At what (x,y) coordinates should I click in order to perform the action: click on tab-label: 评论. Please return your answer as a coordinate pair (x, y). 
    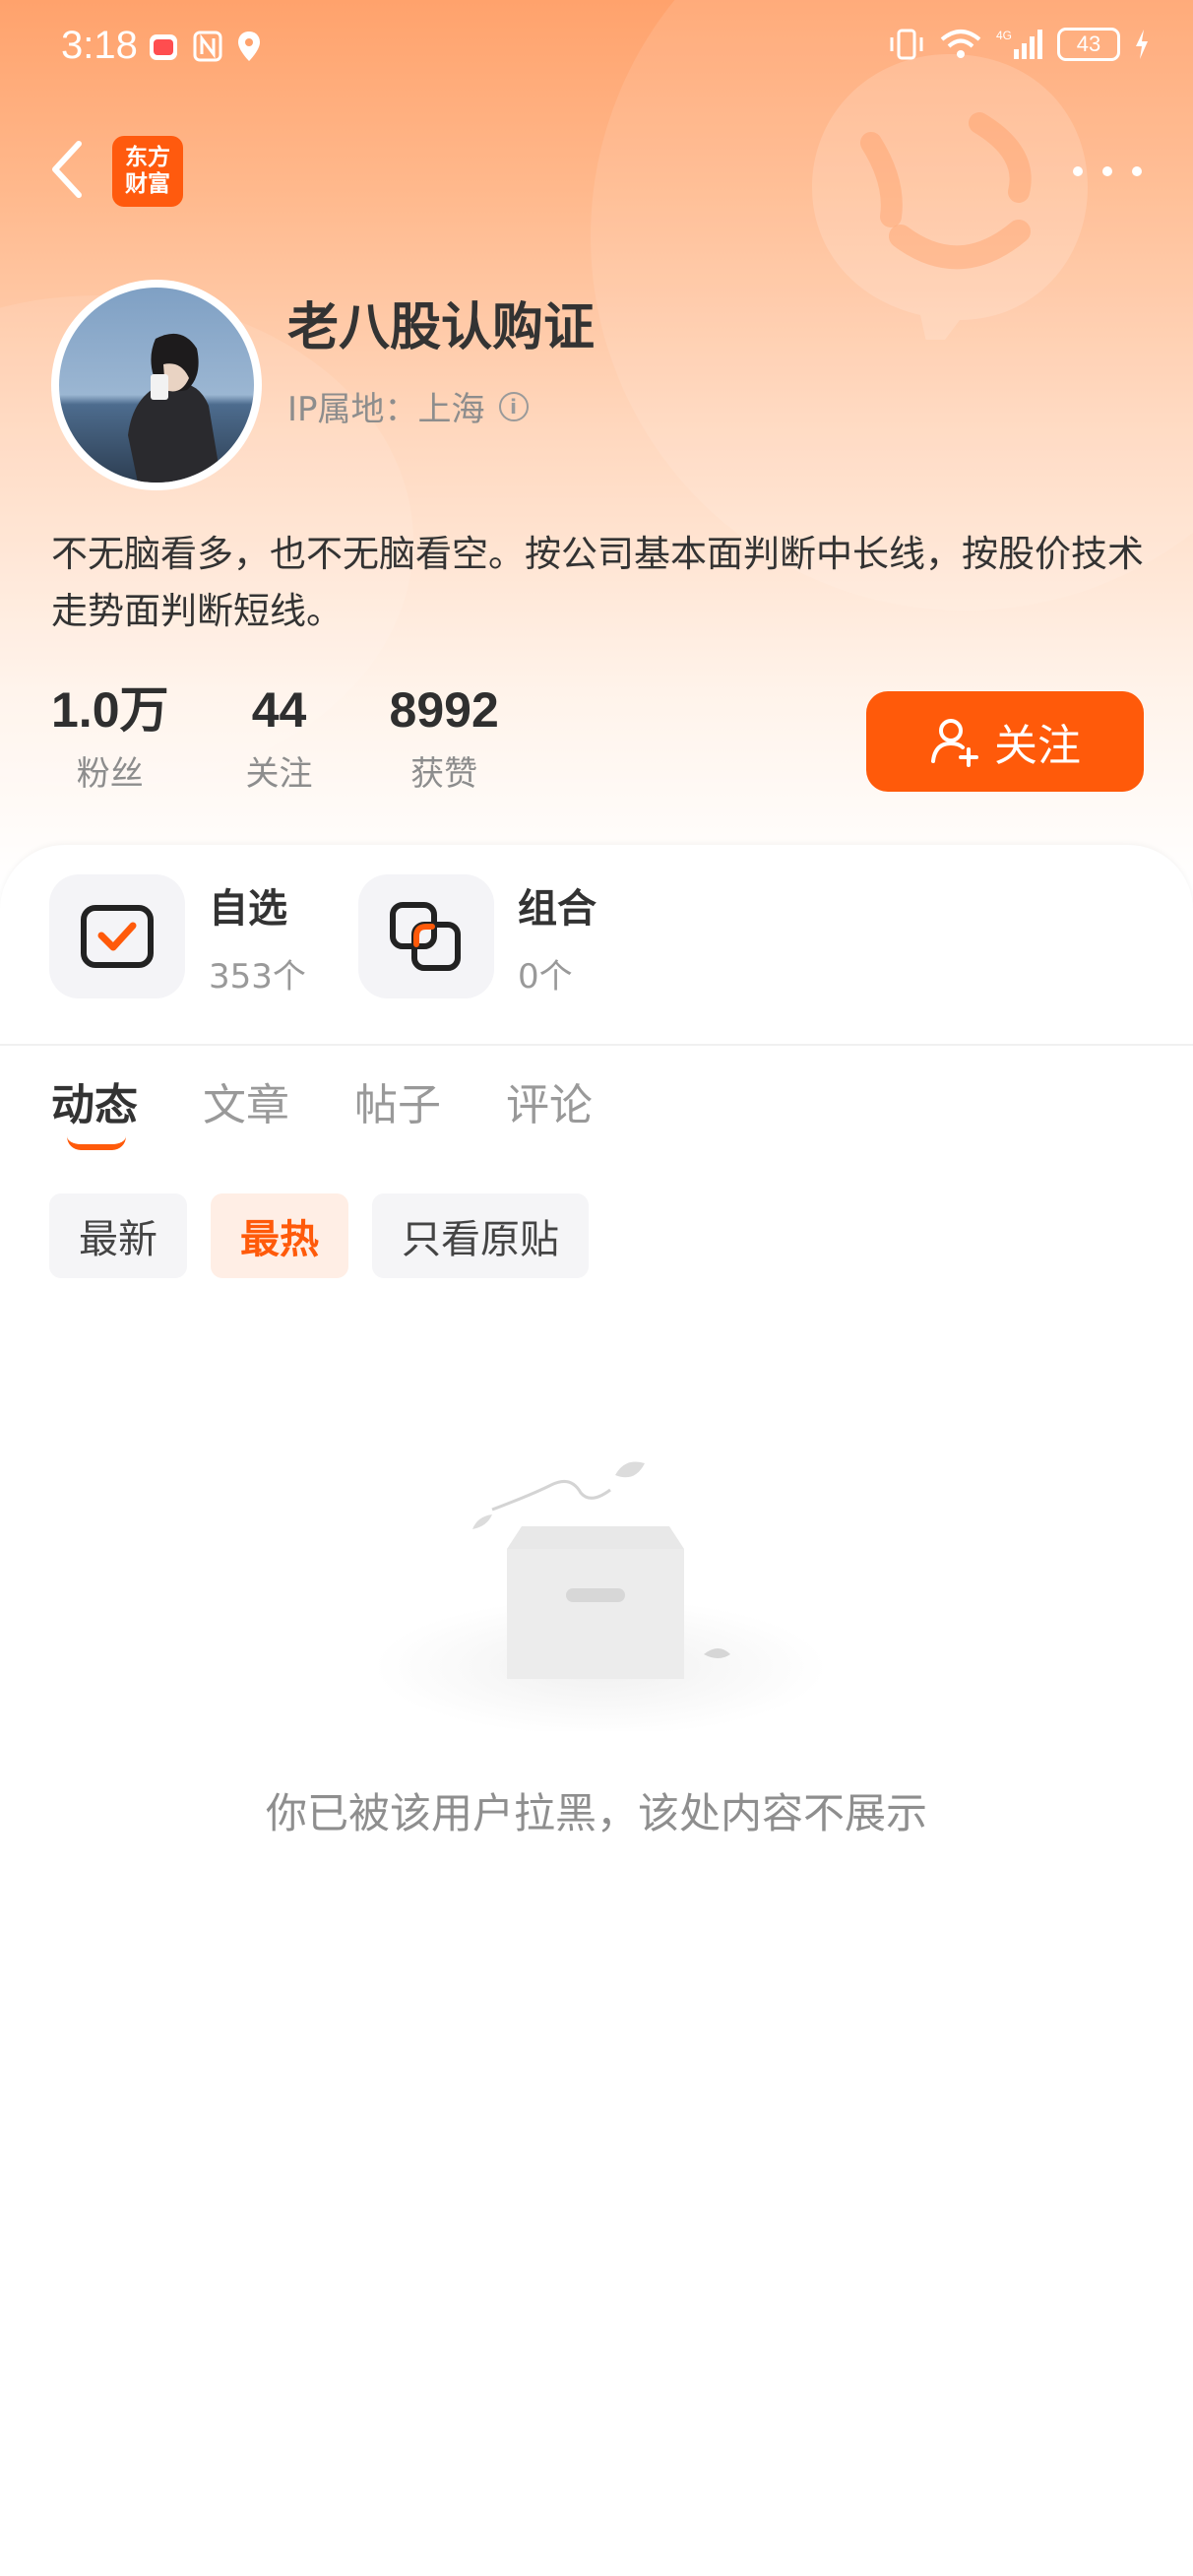
    Looking at the image, I should click on (549, 1105).